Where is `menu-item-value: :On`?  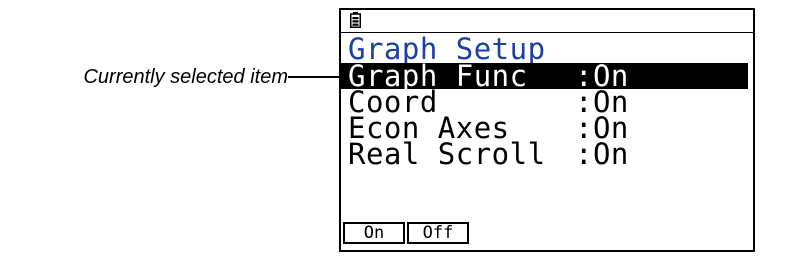 menu-item-value: :On is located at coordinates (602, 154).